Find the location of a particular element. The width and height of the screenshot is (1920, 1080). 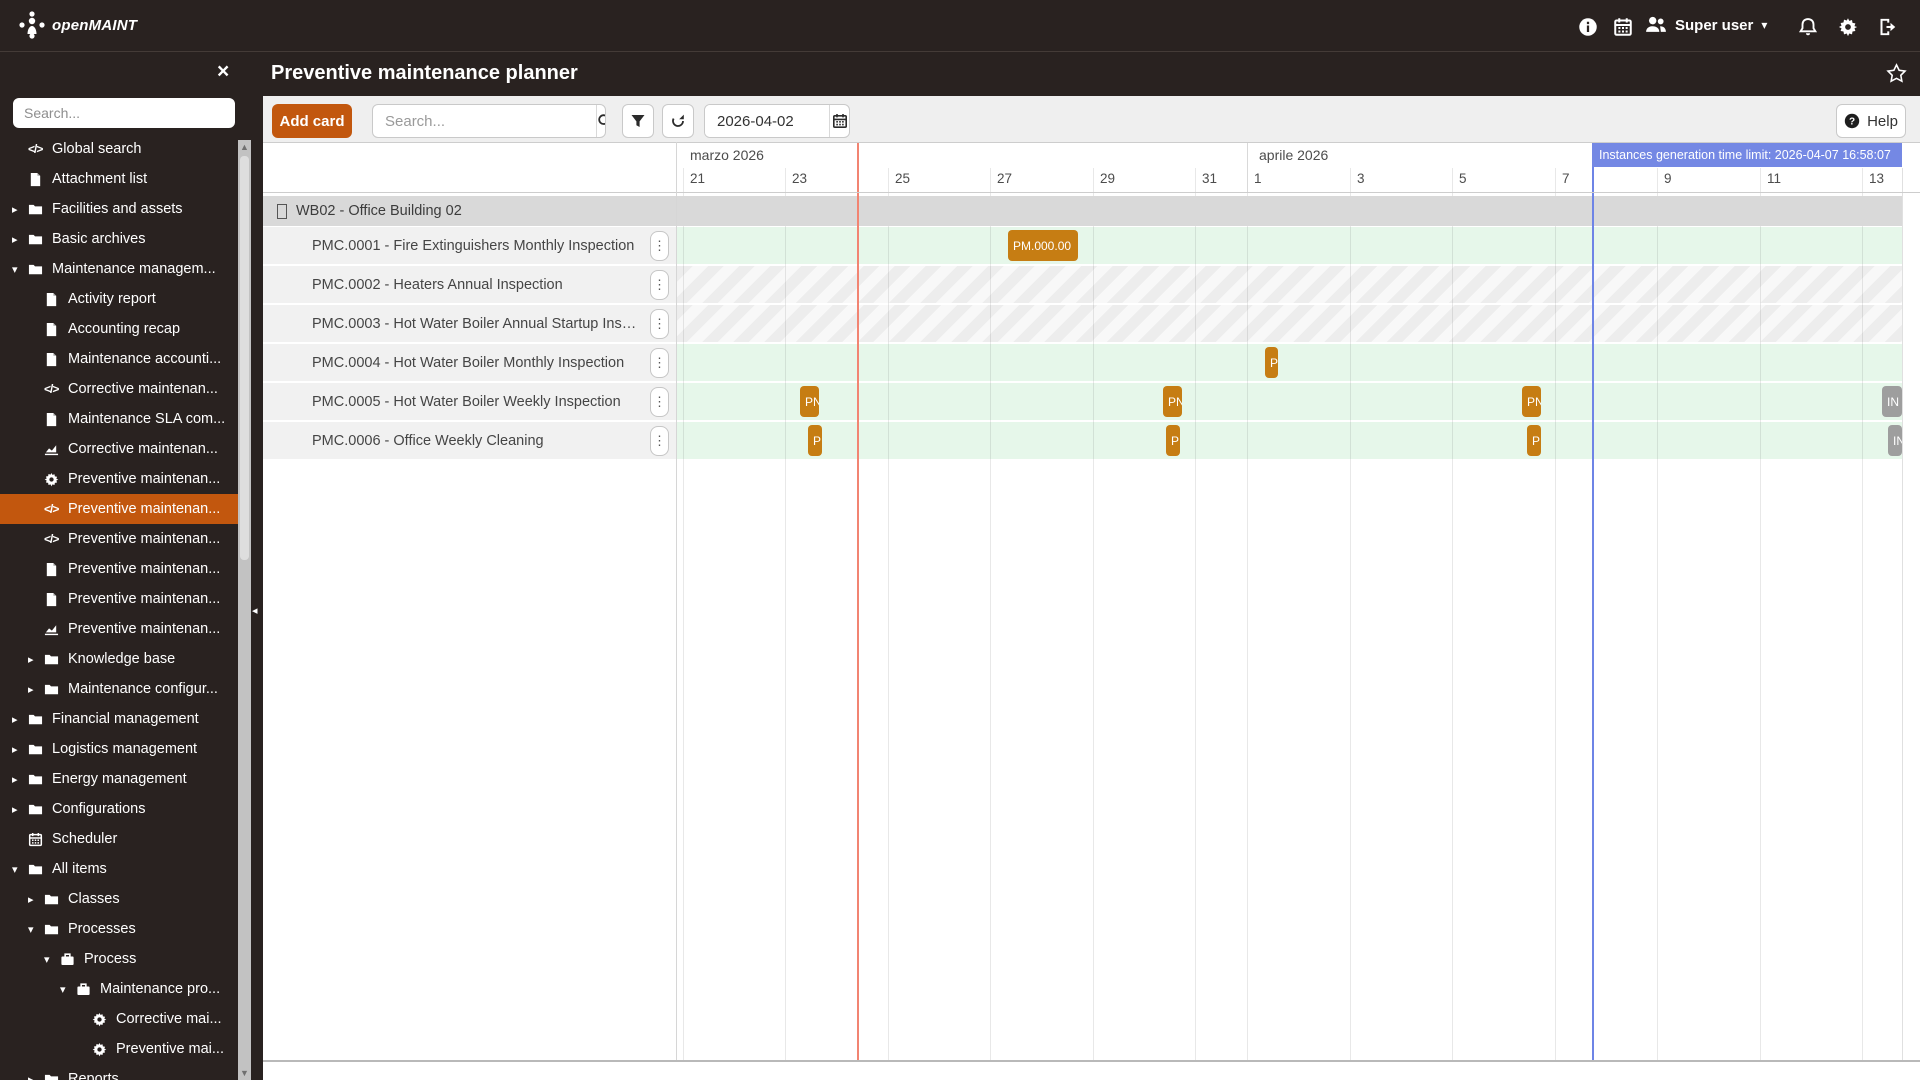

card-search-input is located at coordinates (484, 121).